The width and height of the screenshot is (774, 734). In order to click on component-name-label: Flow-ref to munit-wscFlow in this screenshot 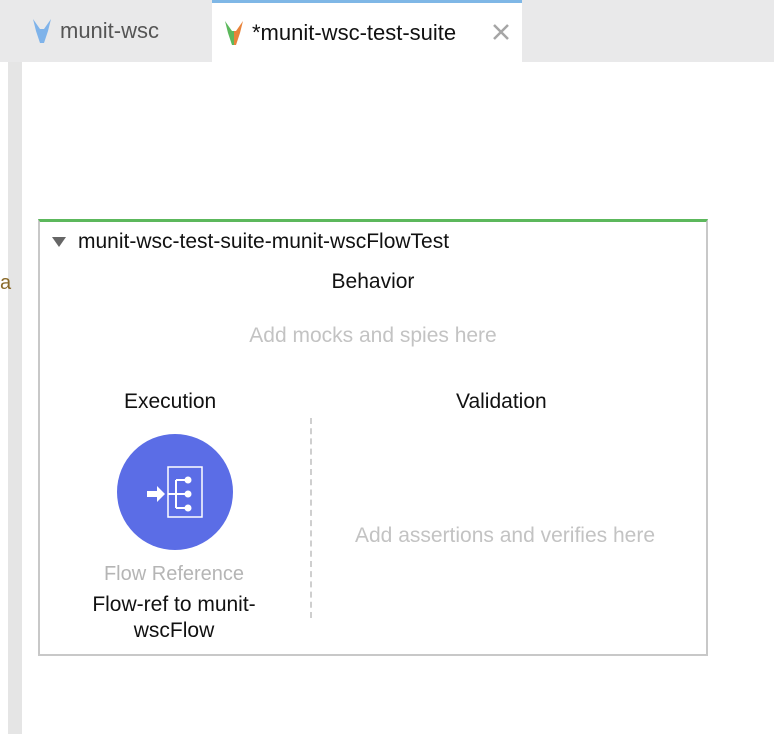, I will do `click(174, 617)`.